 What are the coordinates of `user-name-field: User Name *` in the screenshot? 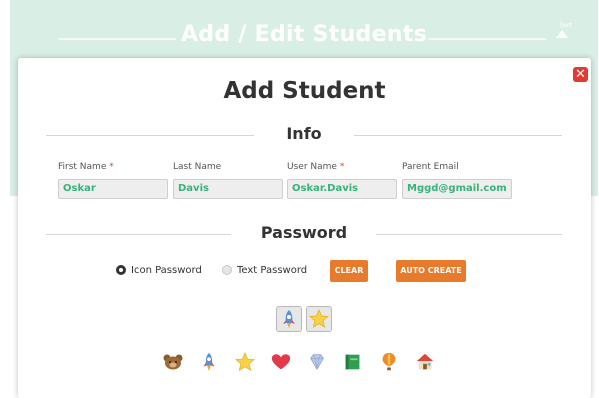 It's located at (342, 180).